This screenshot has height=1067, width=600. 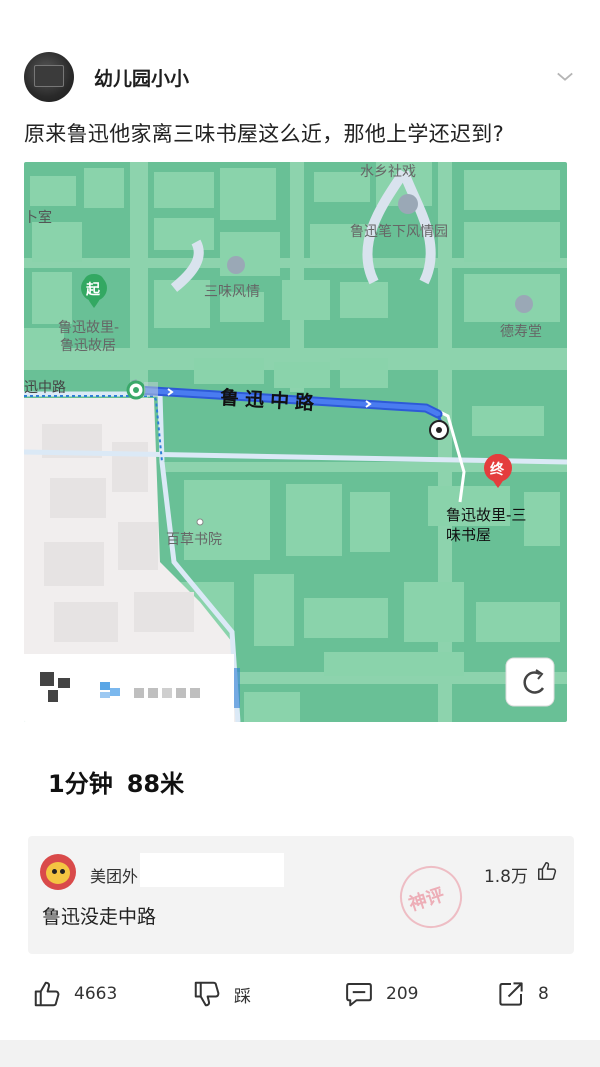 What do you see at coordinates (381, 994) in the screenshot?
I see `comment-button: 209` at bounding box center [381, 994].